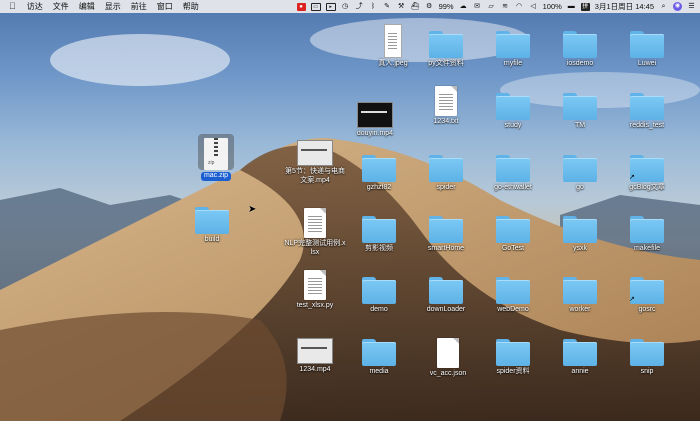  What do you see at coordinates (677, 6) in the screenshot?
I see `siri-icon: ◉` at bounding box center [677, 6].